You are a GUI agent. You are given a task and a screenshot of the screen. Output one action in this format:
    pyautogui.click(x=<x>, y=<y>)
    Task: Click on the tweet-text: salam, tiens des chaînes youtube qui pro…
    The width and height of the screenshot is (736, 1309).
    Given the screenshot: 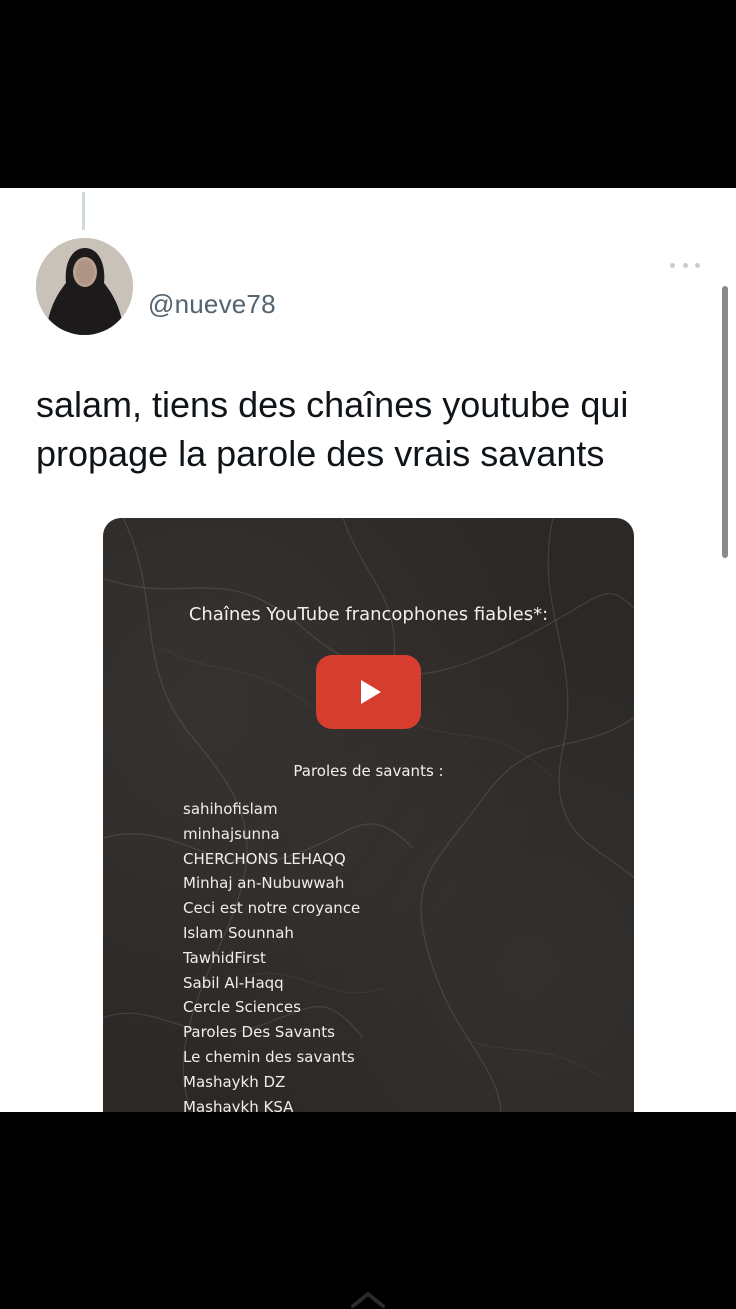 What is the action you would take?
    pyautogui.click(x=332, y=429)
    